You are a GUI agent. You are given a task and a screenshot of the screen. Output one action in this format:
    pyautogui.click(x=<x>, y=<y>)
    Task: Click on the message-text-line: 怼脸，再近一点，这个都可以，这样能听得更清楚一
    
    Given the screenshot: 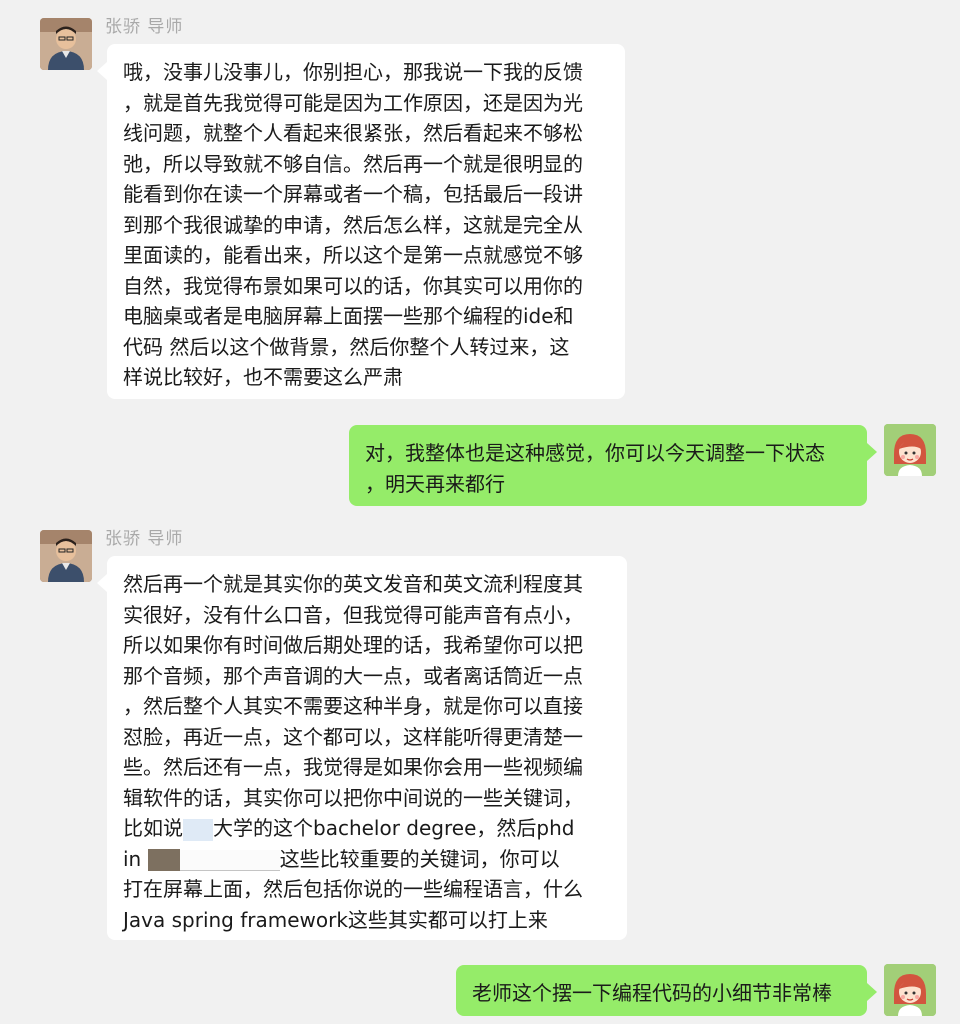 What is the action you would take?
    pyautogui.click(x=353, y=736)
    